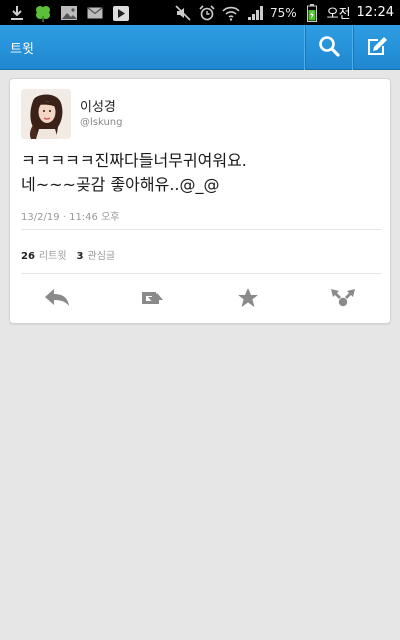 Image resolution: width=400 pixels, height=640 pixels. What do you see at coordinates (121, 13) in the screenshot?
I see `play-store-icon` at bounding box center [121, 13].